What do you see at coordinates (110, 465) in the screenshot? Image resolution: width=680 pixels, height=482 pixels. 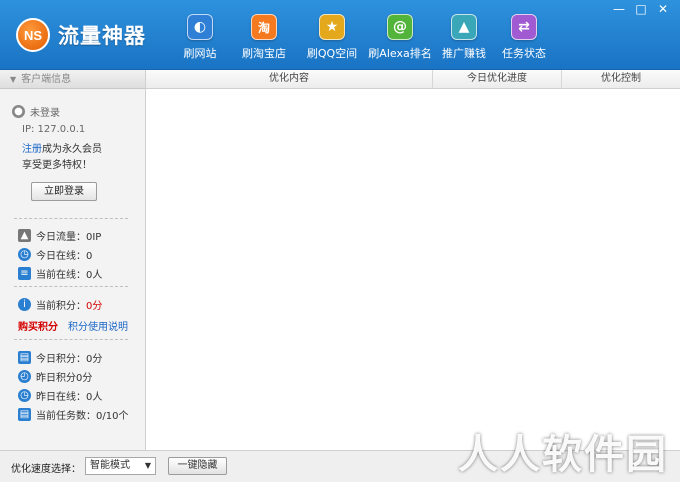 I see `speed-select-value: 智能模式` at bounding box center [110, 465].